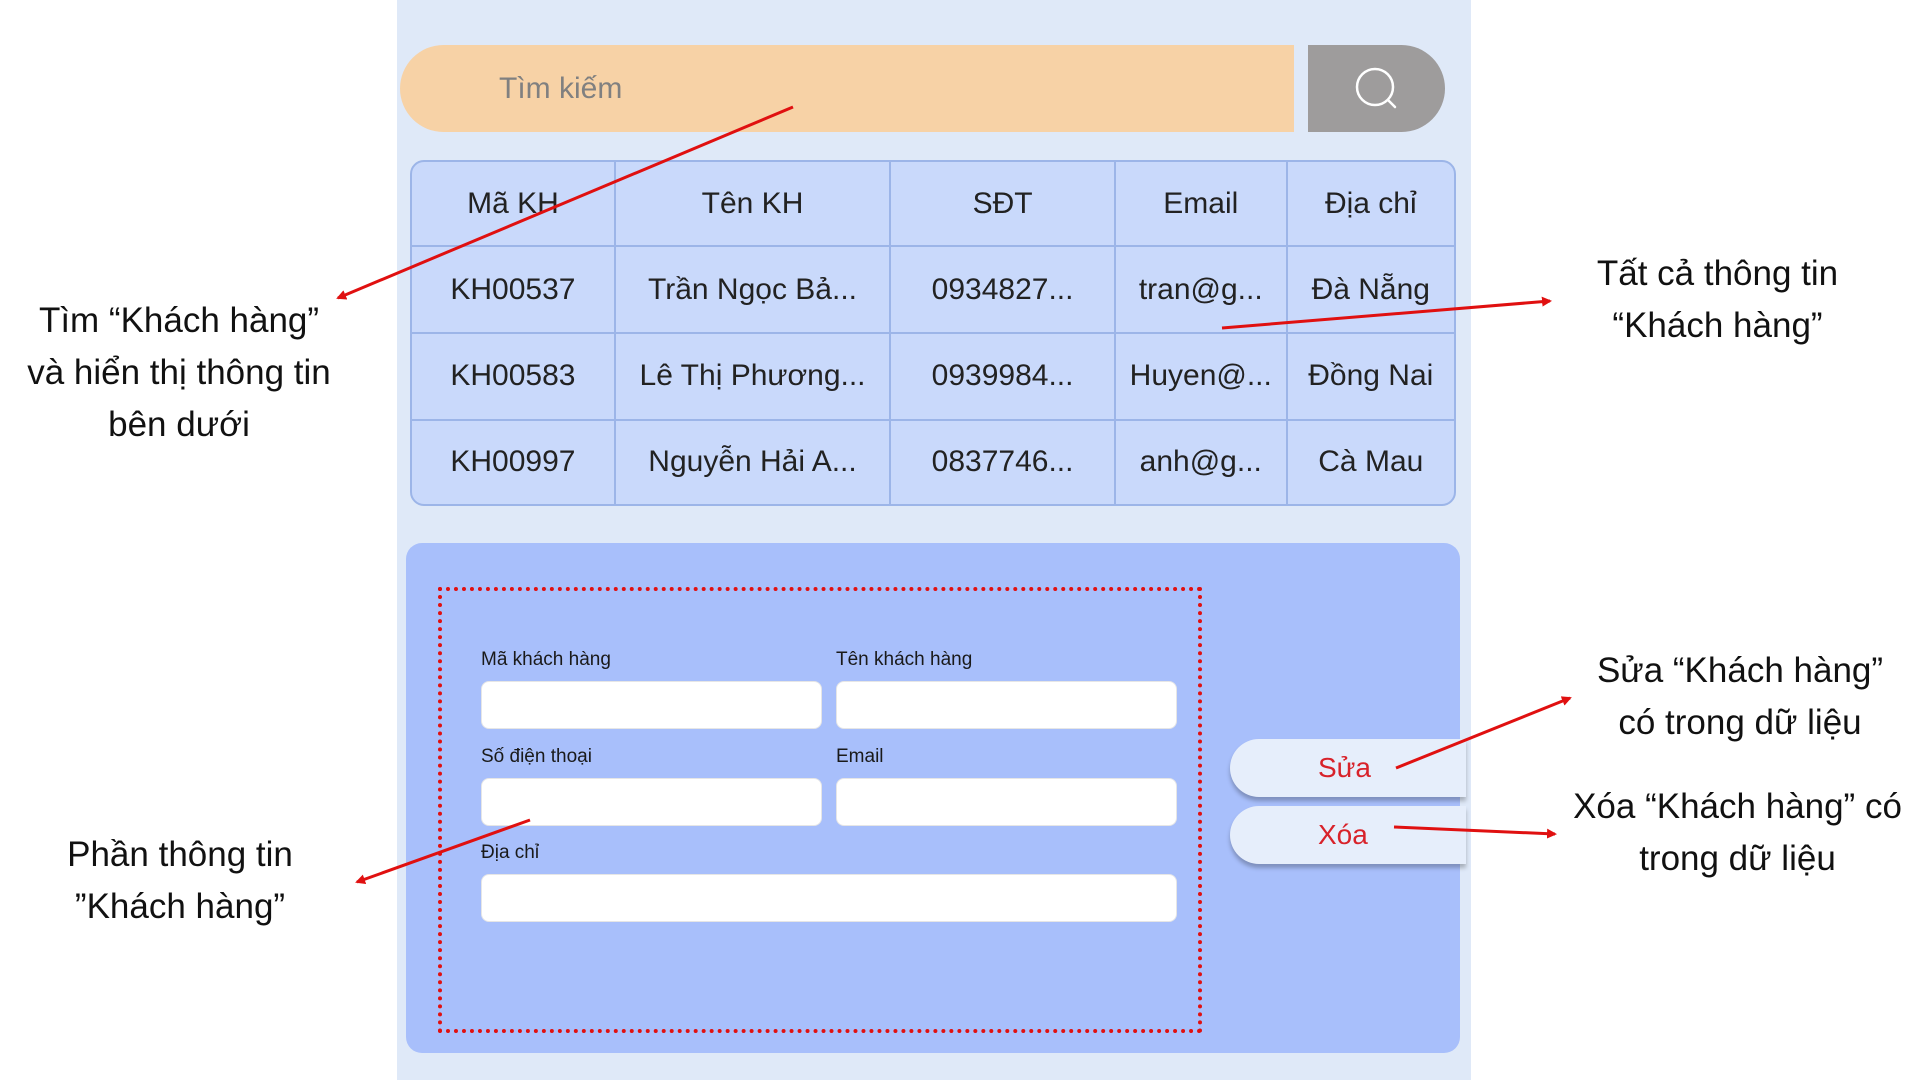 The height and width of the screenshot is (1080, 1920). I want to click on delete-annotation-arrow, so click(1475, 832).